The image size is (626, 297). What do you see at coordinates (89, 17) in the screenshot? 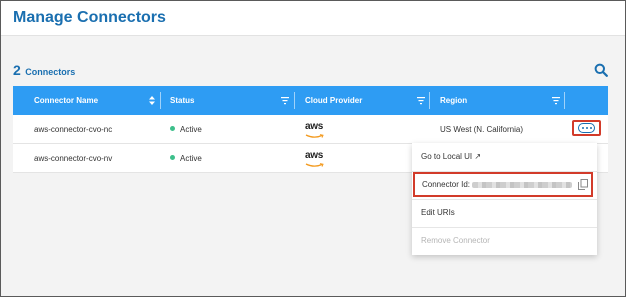
I see `page-title: Manage Connectors` at bounding box center [89, 17].